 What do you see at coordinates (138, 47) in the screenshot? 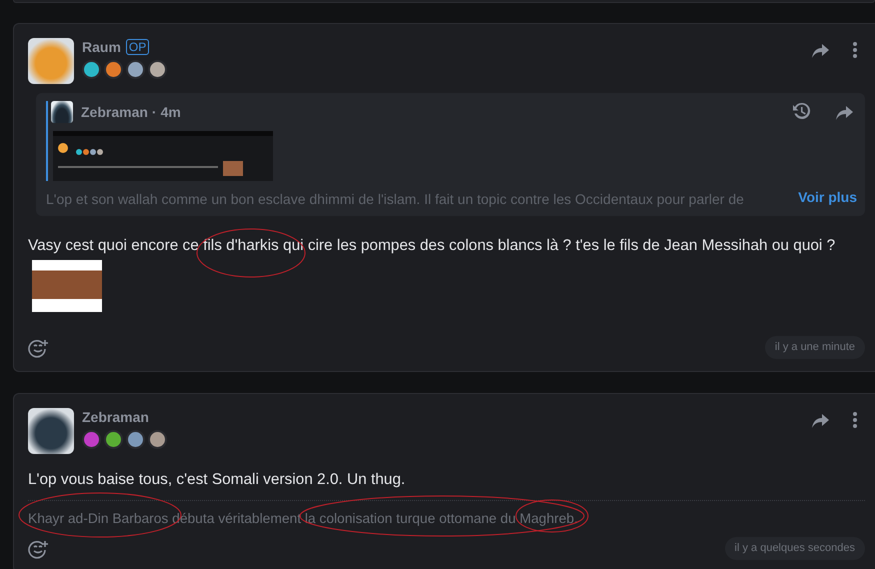
I see `op-badge: OP` at bounding box center [138, 47].